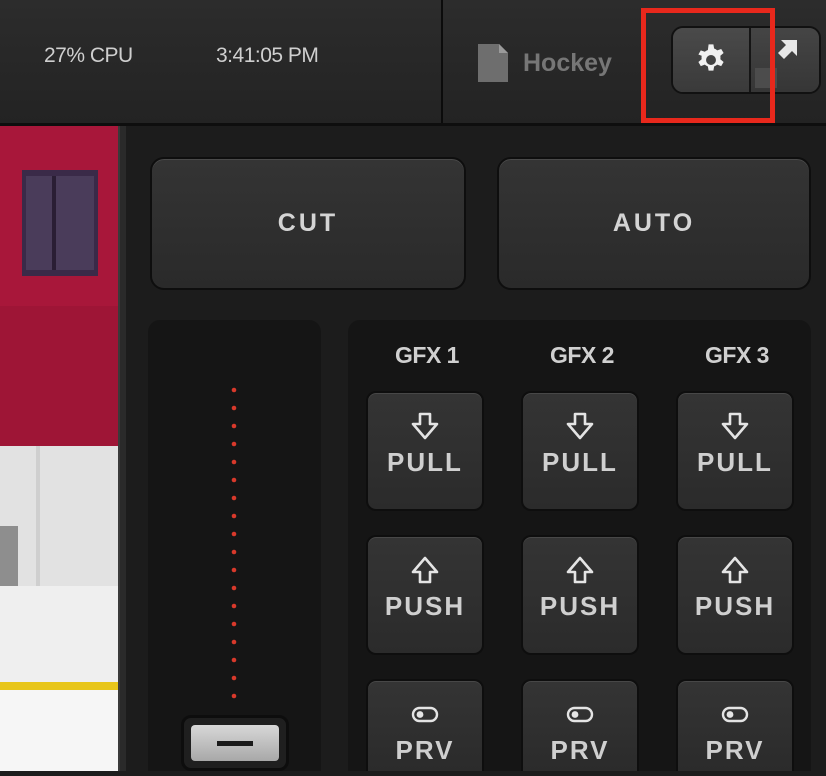 The image size is (826, 776). What do you see at coordinates (442, 61) in the screenshot?
I see `topbar-divider` at bounding box center [442, 61].